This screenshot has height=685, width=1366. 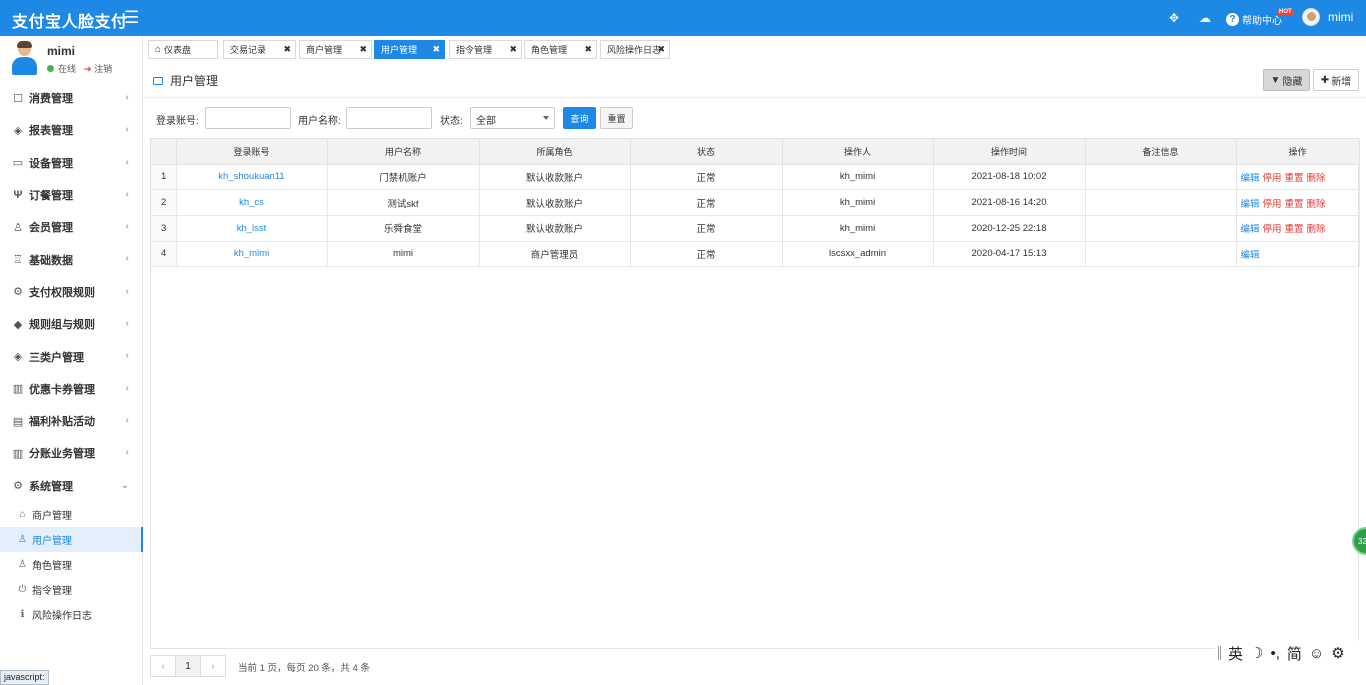 What do you see at coordinates (79, 68) in the screenshot?
I see `profile-status: 在线 ➔ 注销` at bounding box center [79, 68].